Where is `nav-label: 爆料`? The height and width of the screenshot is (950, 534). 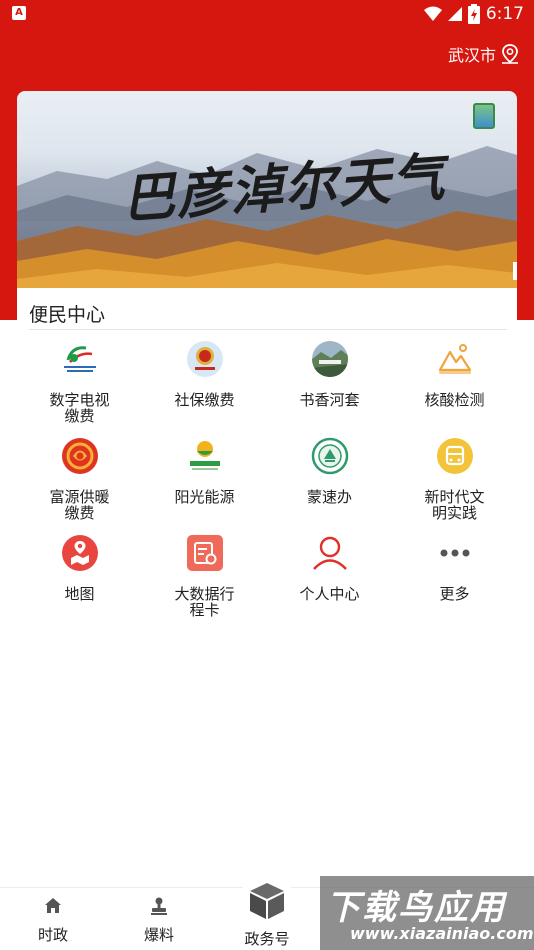
nav-label: 爆料 is located at coordinates (158, 935).